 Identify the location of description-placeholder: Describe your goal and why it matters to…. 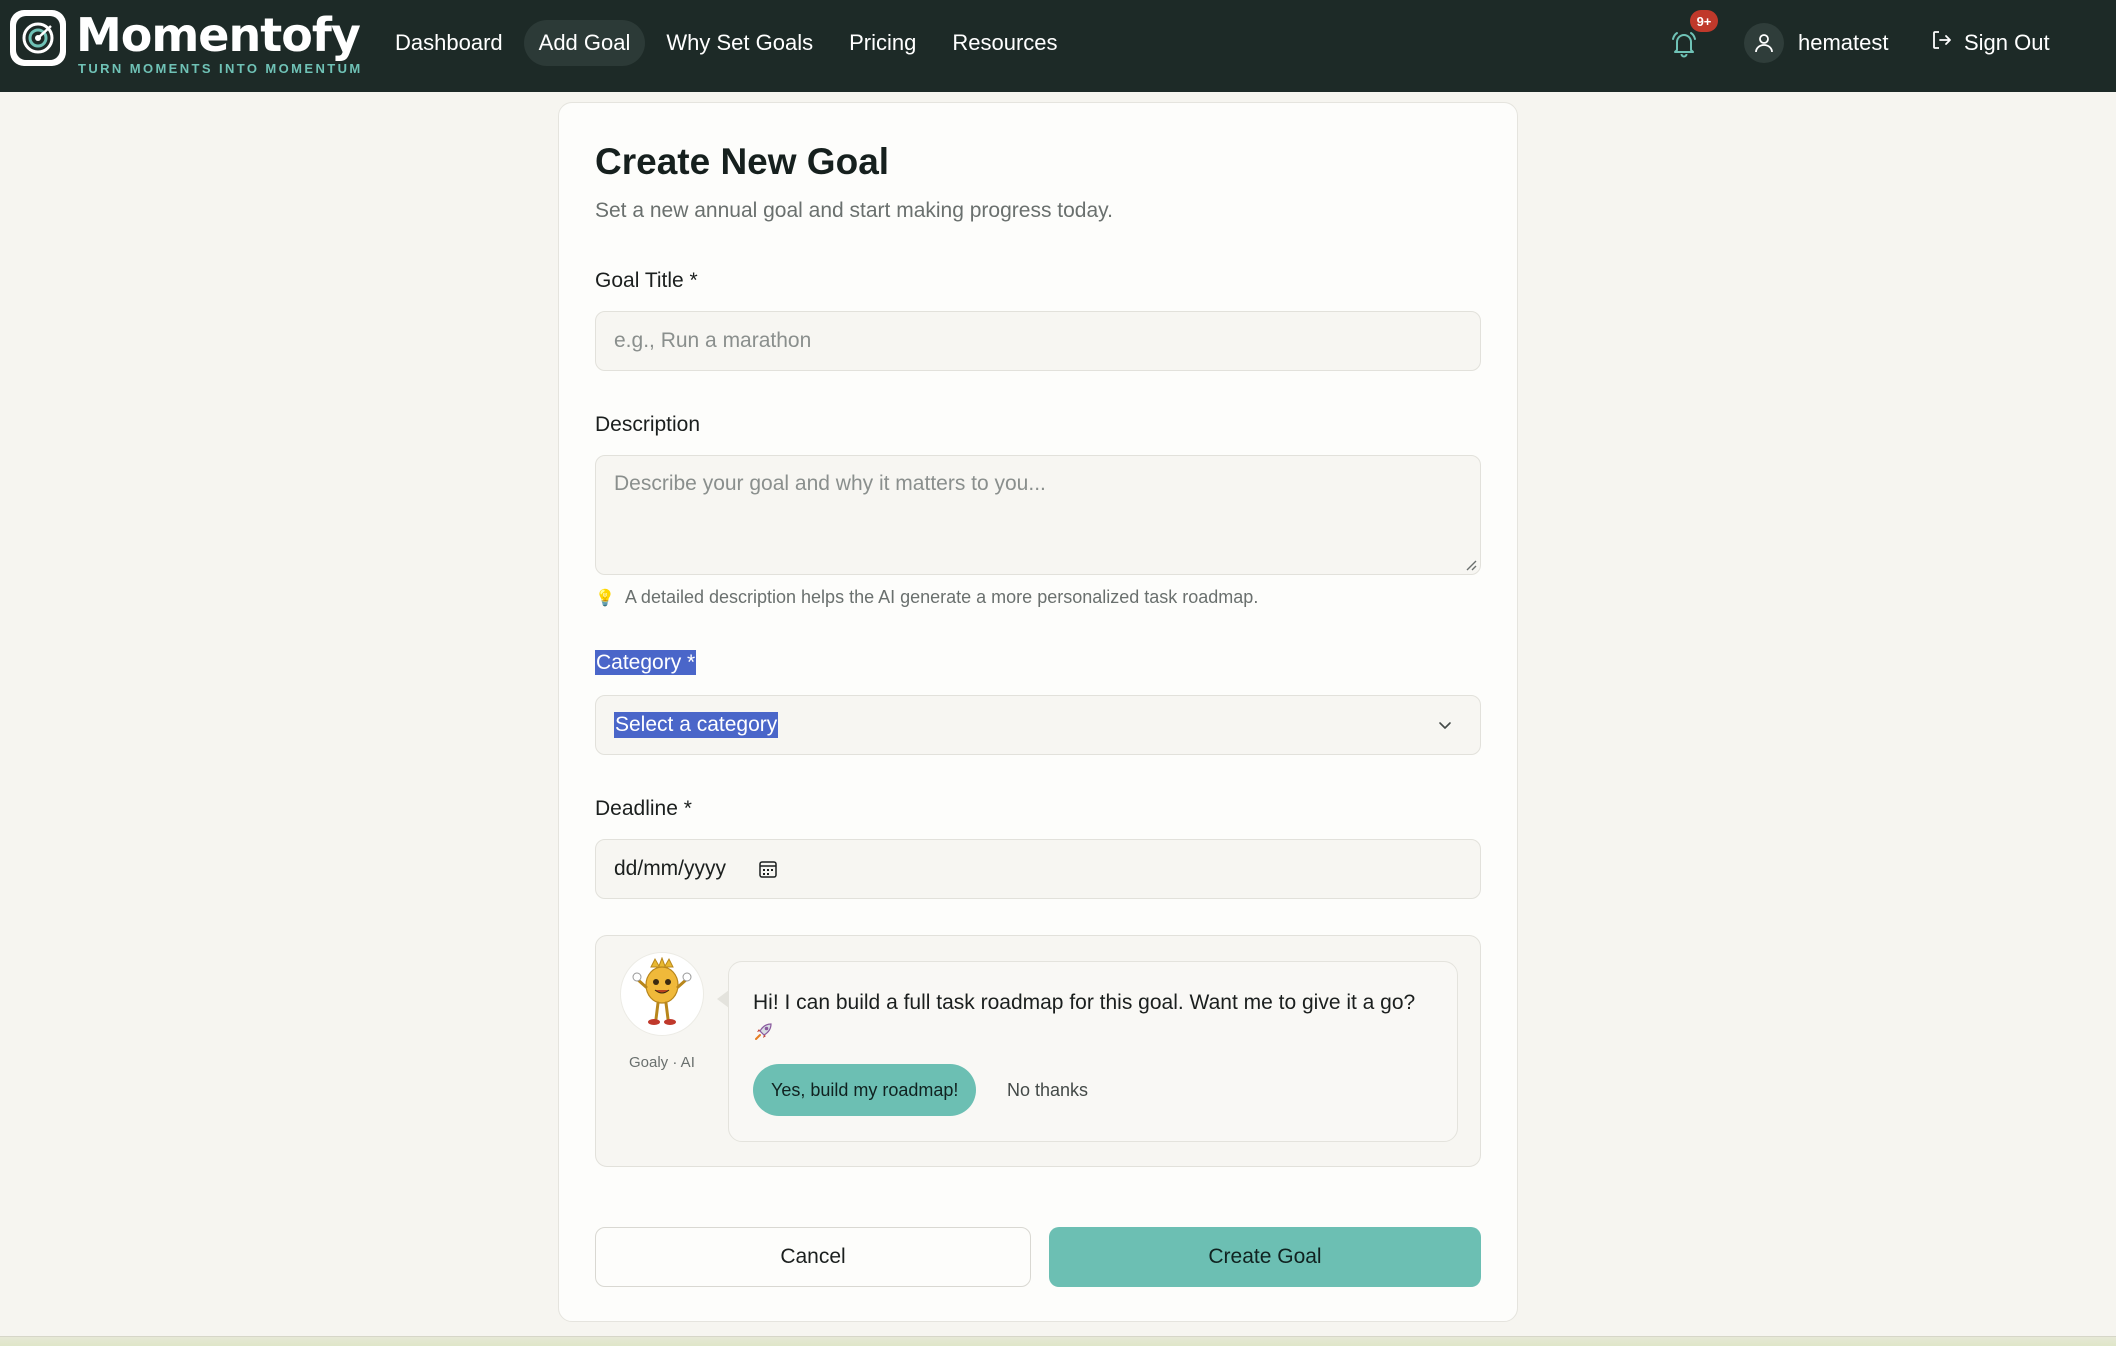
(830, 483).